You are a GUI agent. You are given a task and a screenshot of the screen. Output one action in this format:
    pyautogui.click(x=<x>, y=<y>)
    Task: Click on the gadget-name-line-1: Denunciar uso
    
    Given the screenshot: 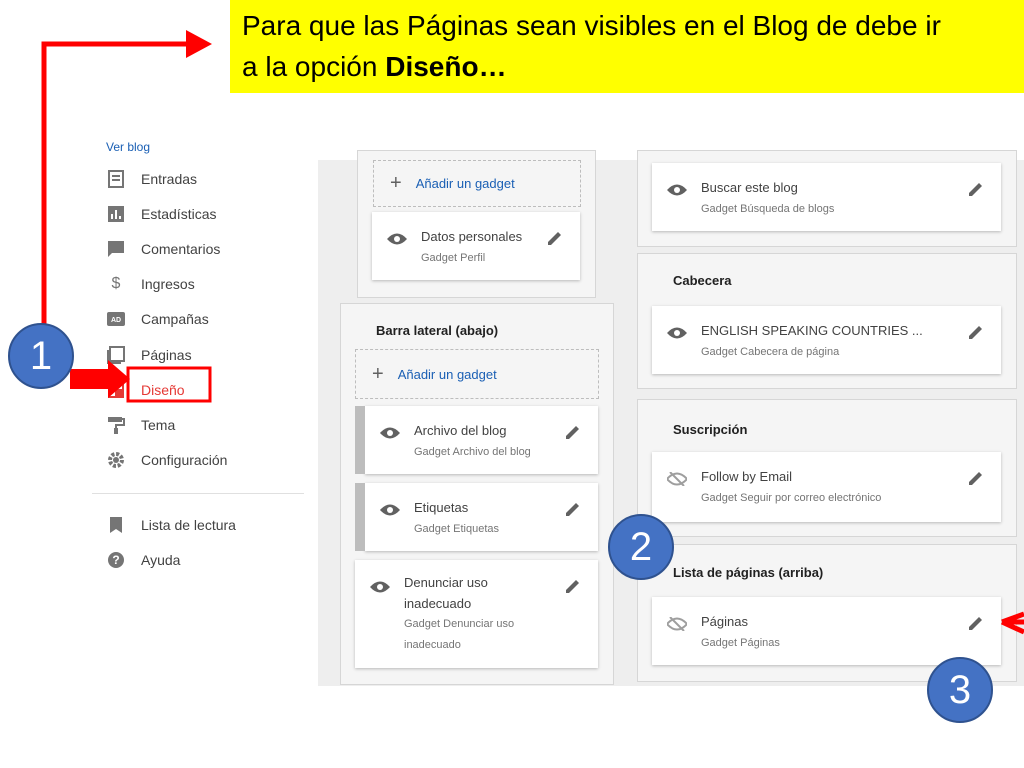 What is the action you would take?
    pyautogui.click(x=446, y=582)
    